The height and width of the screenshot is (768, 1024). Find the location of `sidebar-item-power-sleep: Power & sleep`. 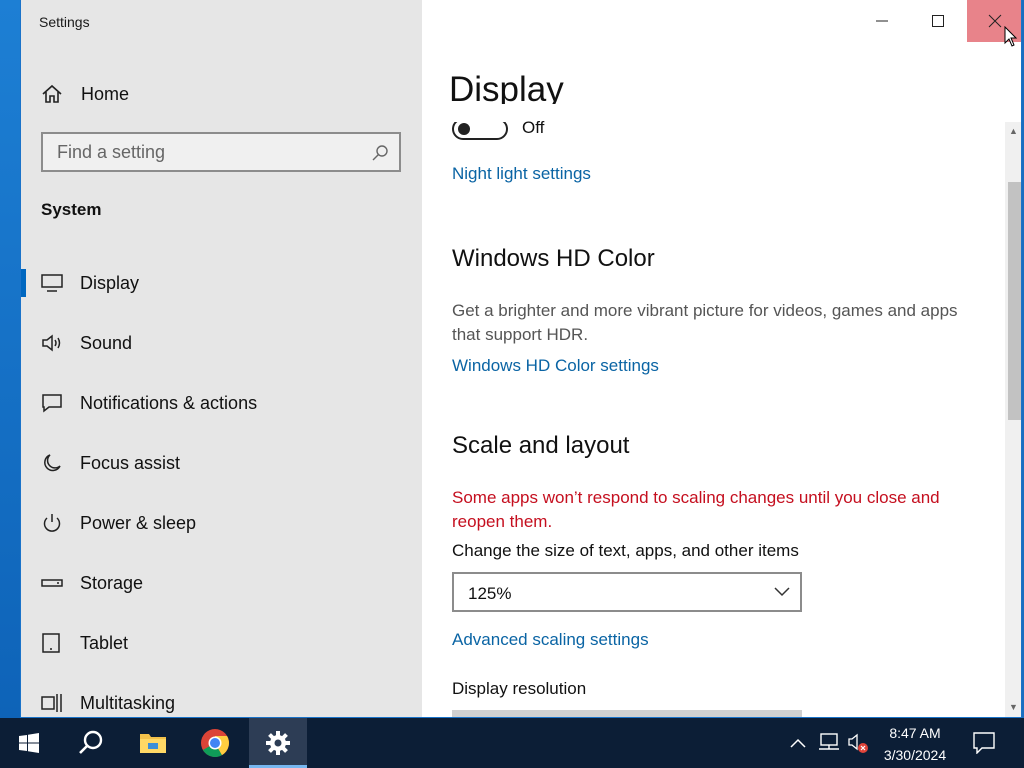

sidebar-item-power-sleep: Power & sleep is located at coordinates (221, 523).